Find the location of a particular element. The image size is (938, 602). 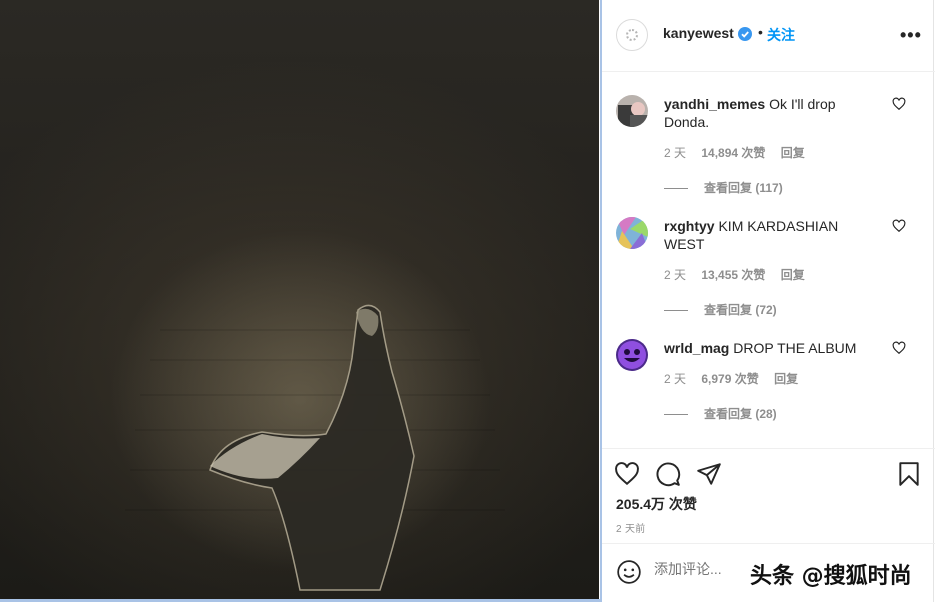

post-header: kanyewest • 关注 ••• is located at coordinates (768, 36).